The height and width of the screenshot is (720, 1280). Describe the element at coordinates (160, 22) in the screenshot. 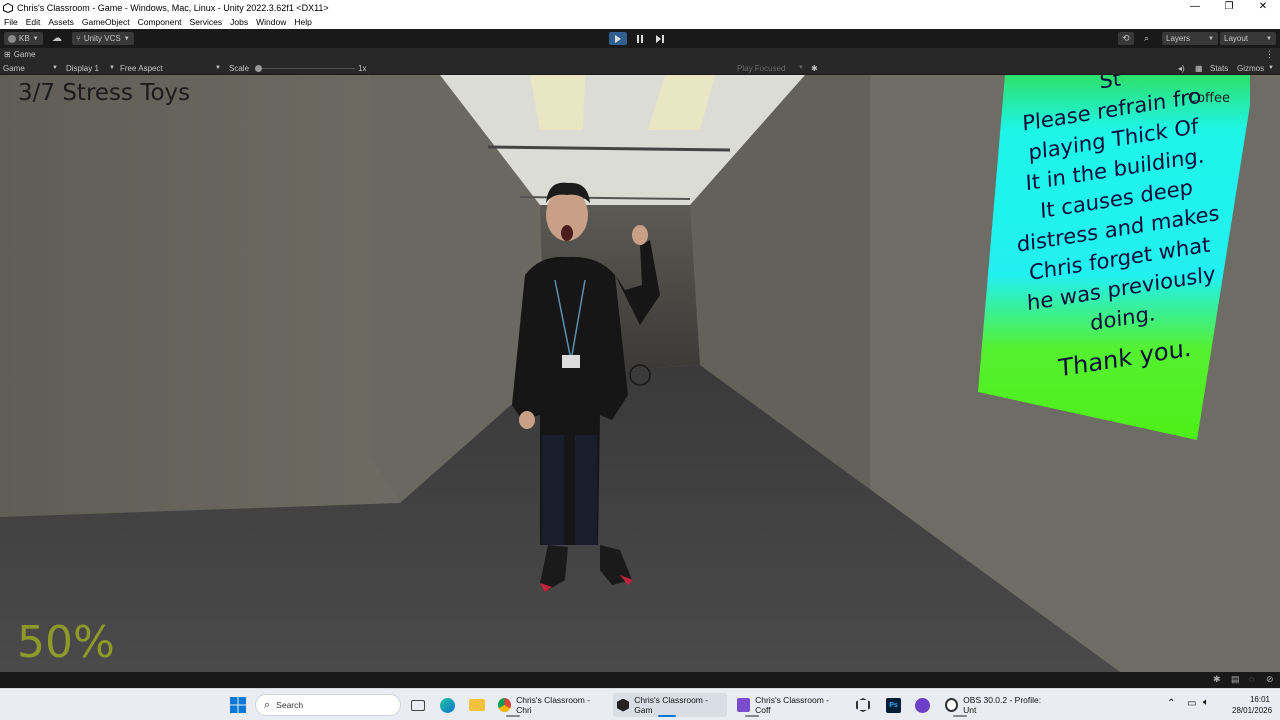

I see `menu-component: Component` at that location.